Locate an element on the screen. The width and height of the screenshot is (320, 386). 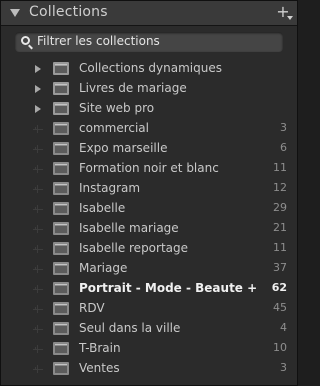
plus-icon: + is located at coordinates (284, 12).